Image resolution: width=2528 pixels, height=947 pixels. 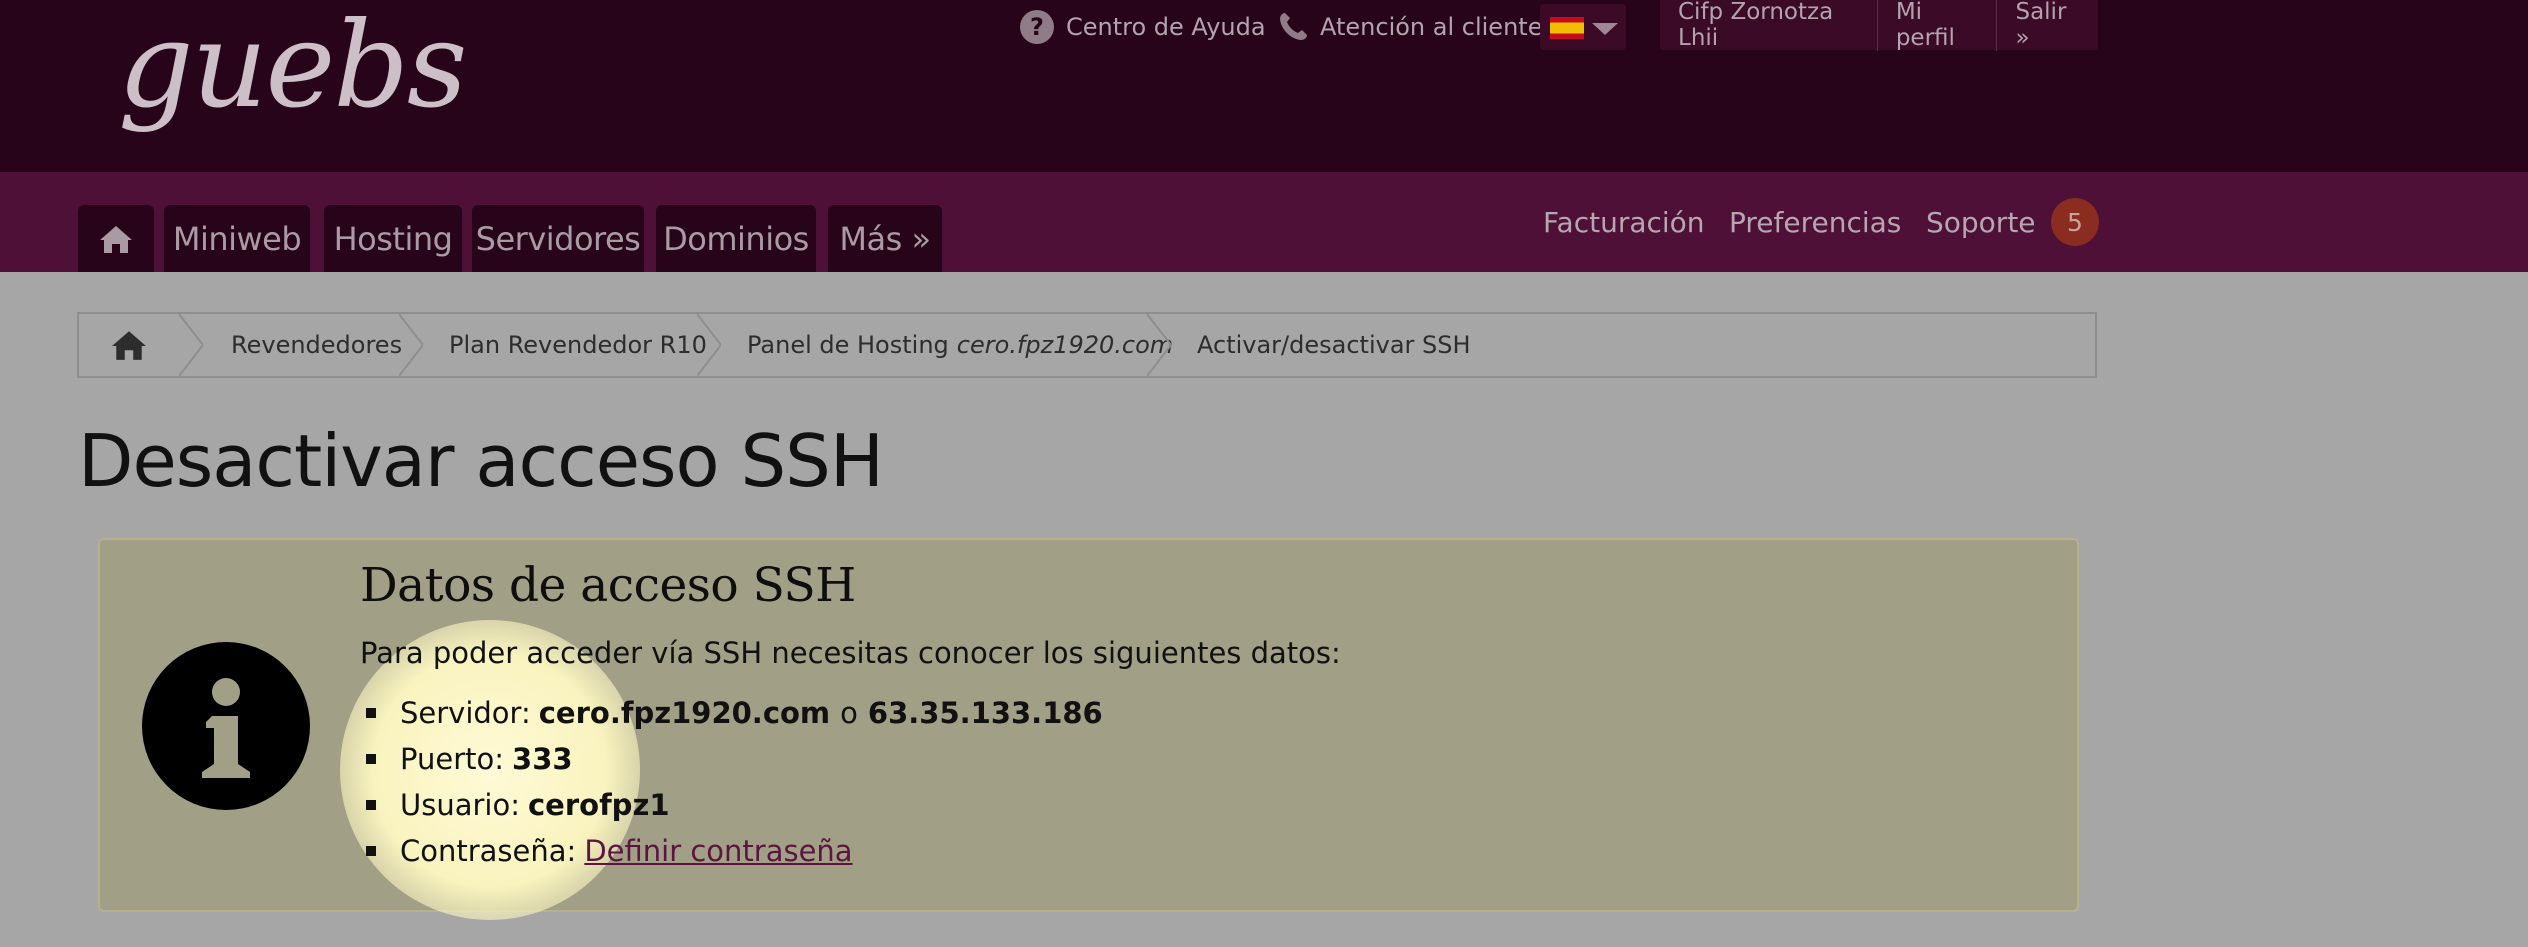 I want to click on list-item: Puerto: 333, so click(x=731, y=759).